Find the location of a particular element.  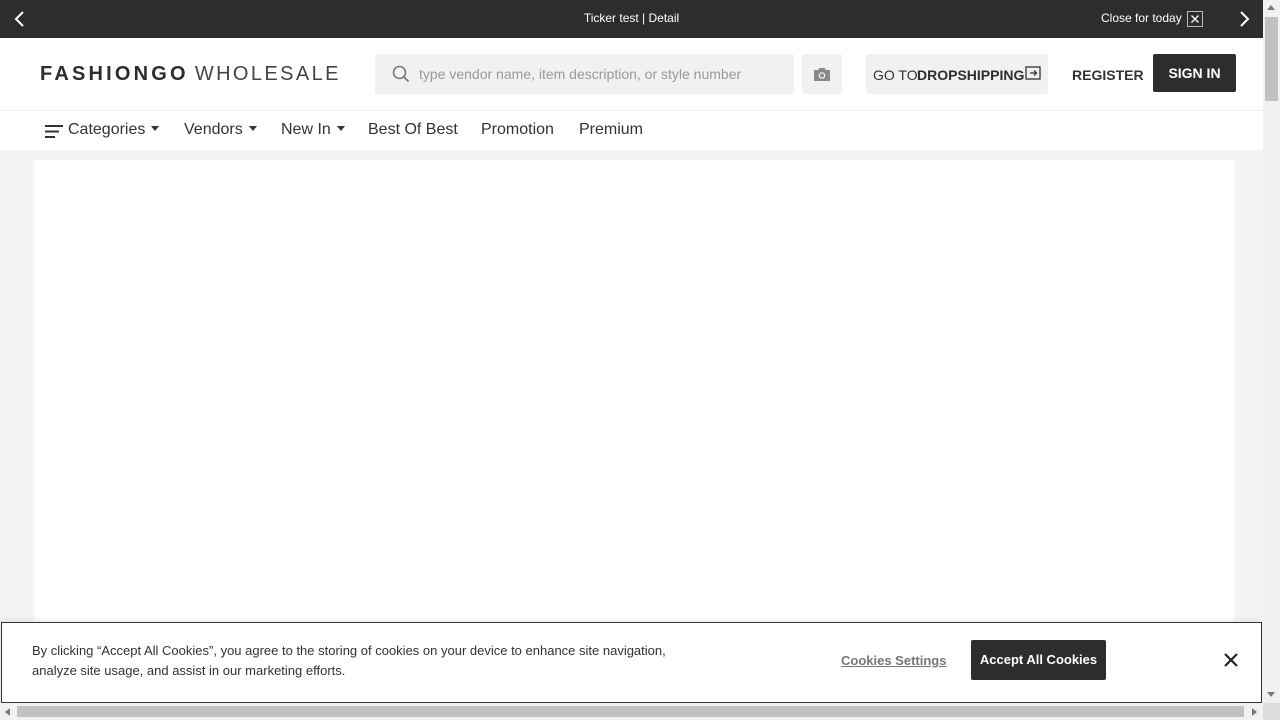

ticker-bar: Ticker test | Detail Close for today is located at coordinates (631, 19).